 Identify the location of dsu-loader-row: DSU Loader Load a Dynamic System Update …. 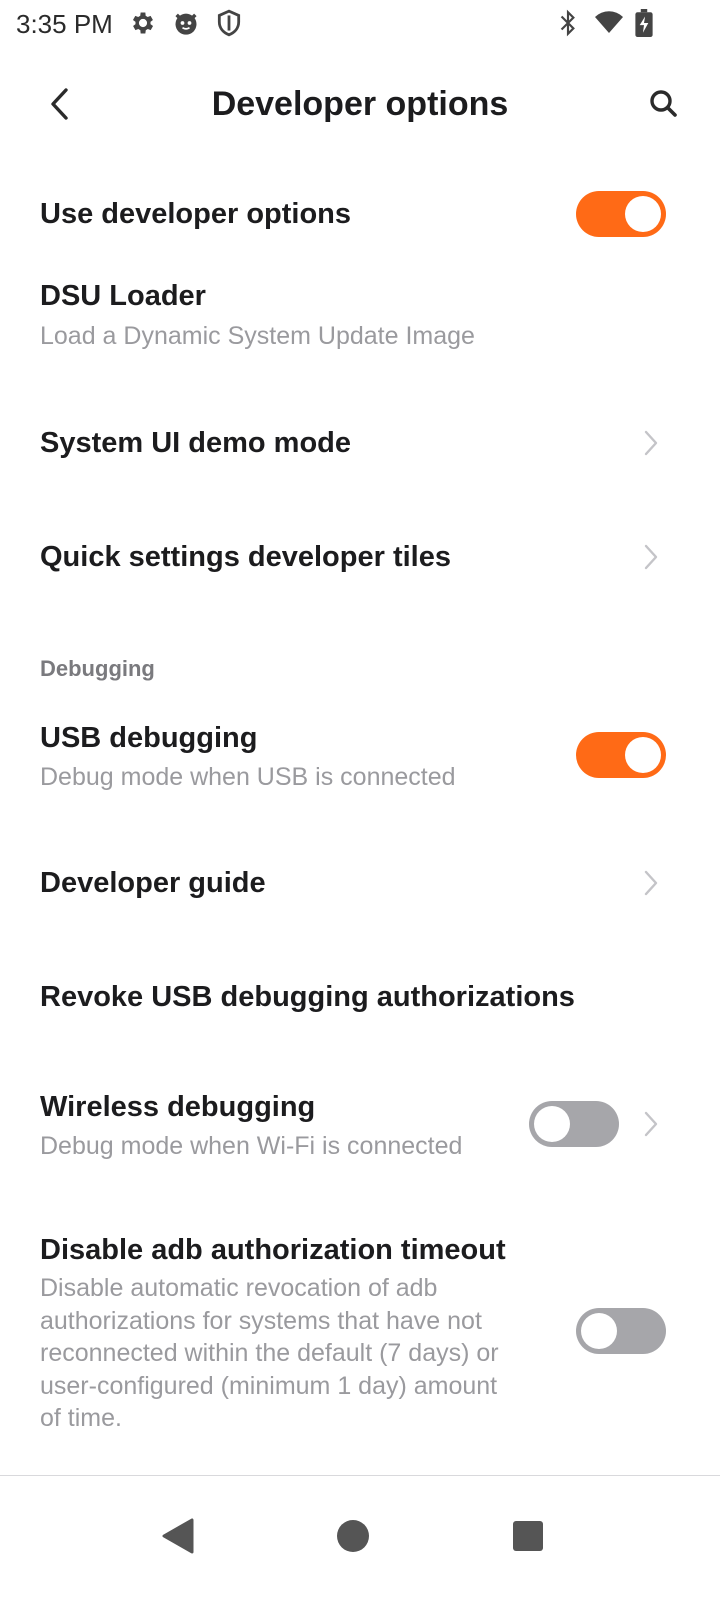
(360, 324).